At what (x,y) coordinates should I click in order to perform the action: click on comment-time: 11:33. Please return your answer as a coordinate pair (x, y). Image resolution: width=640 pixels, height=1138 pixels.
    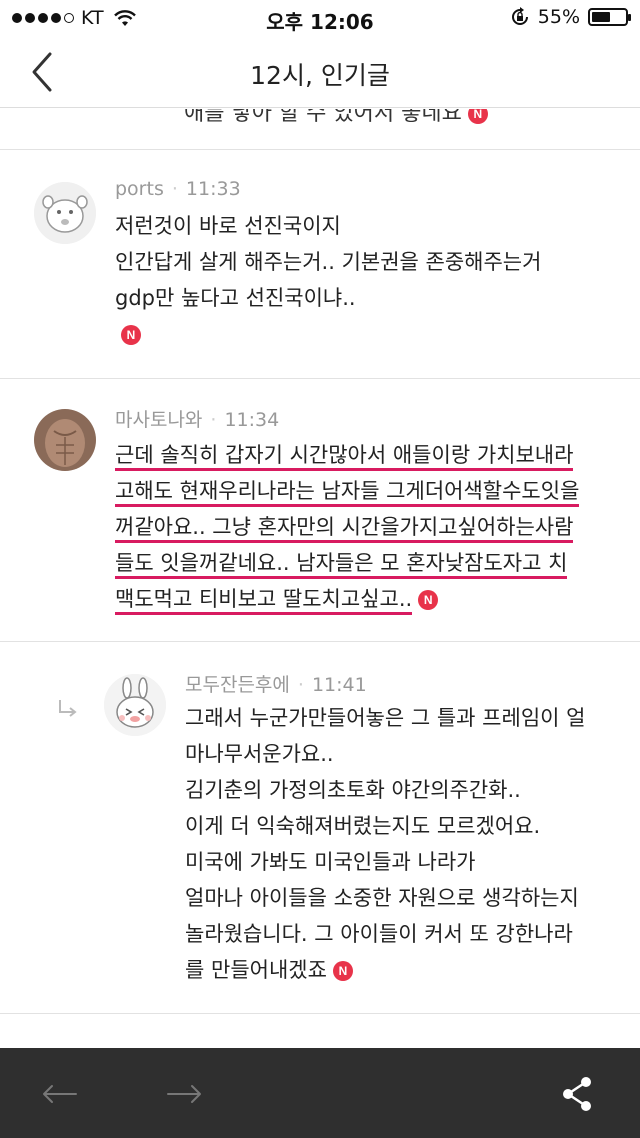
    Looking at the image, I should click on (213, 189).